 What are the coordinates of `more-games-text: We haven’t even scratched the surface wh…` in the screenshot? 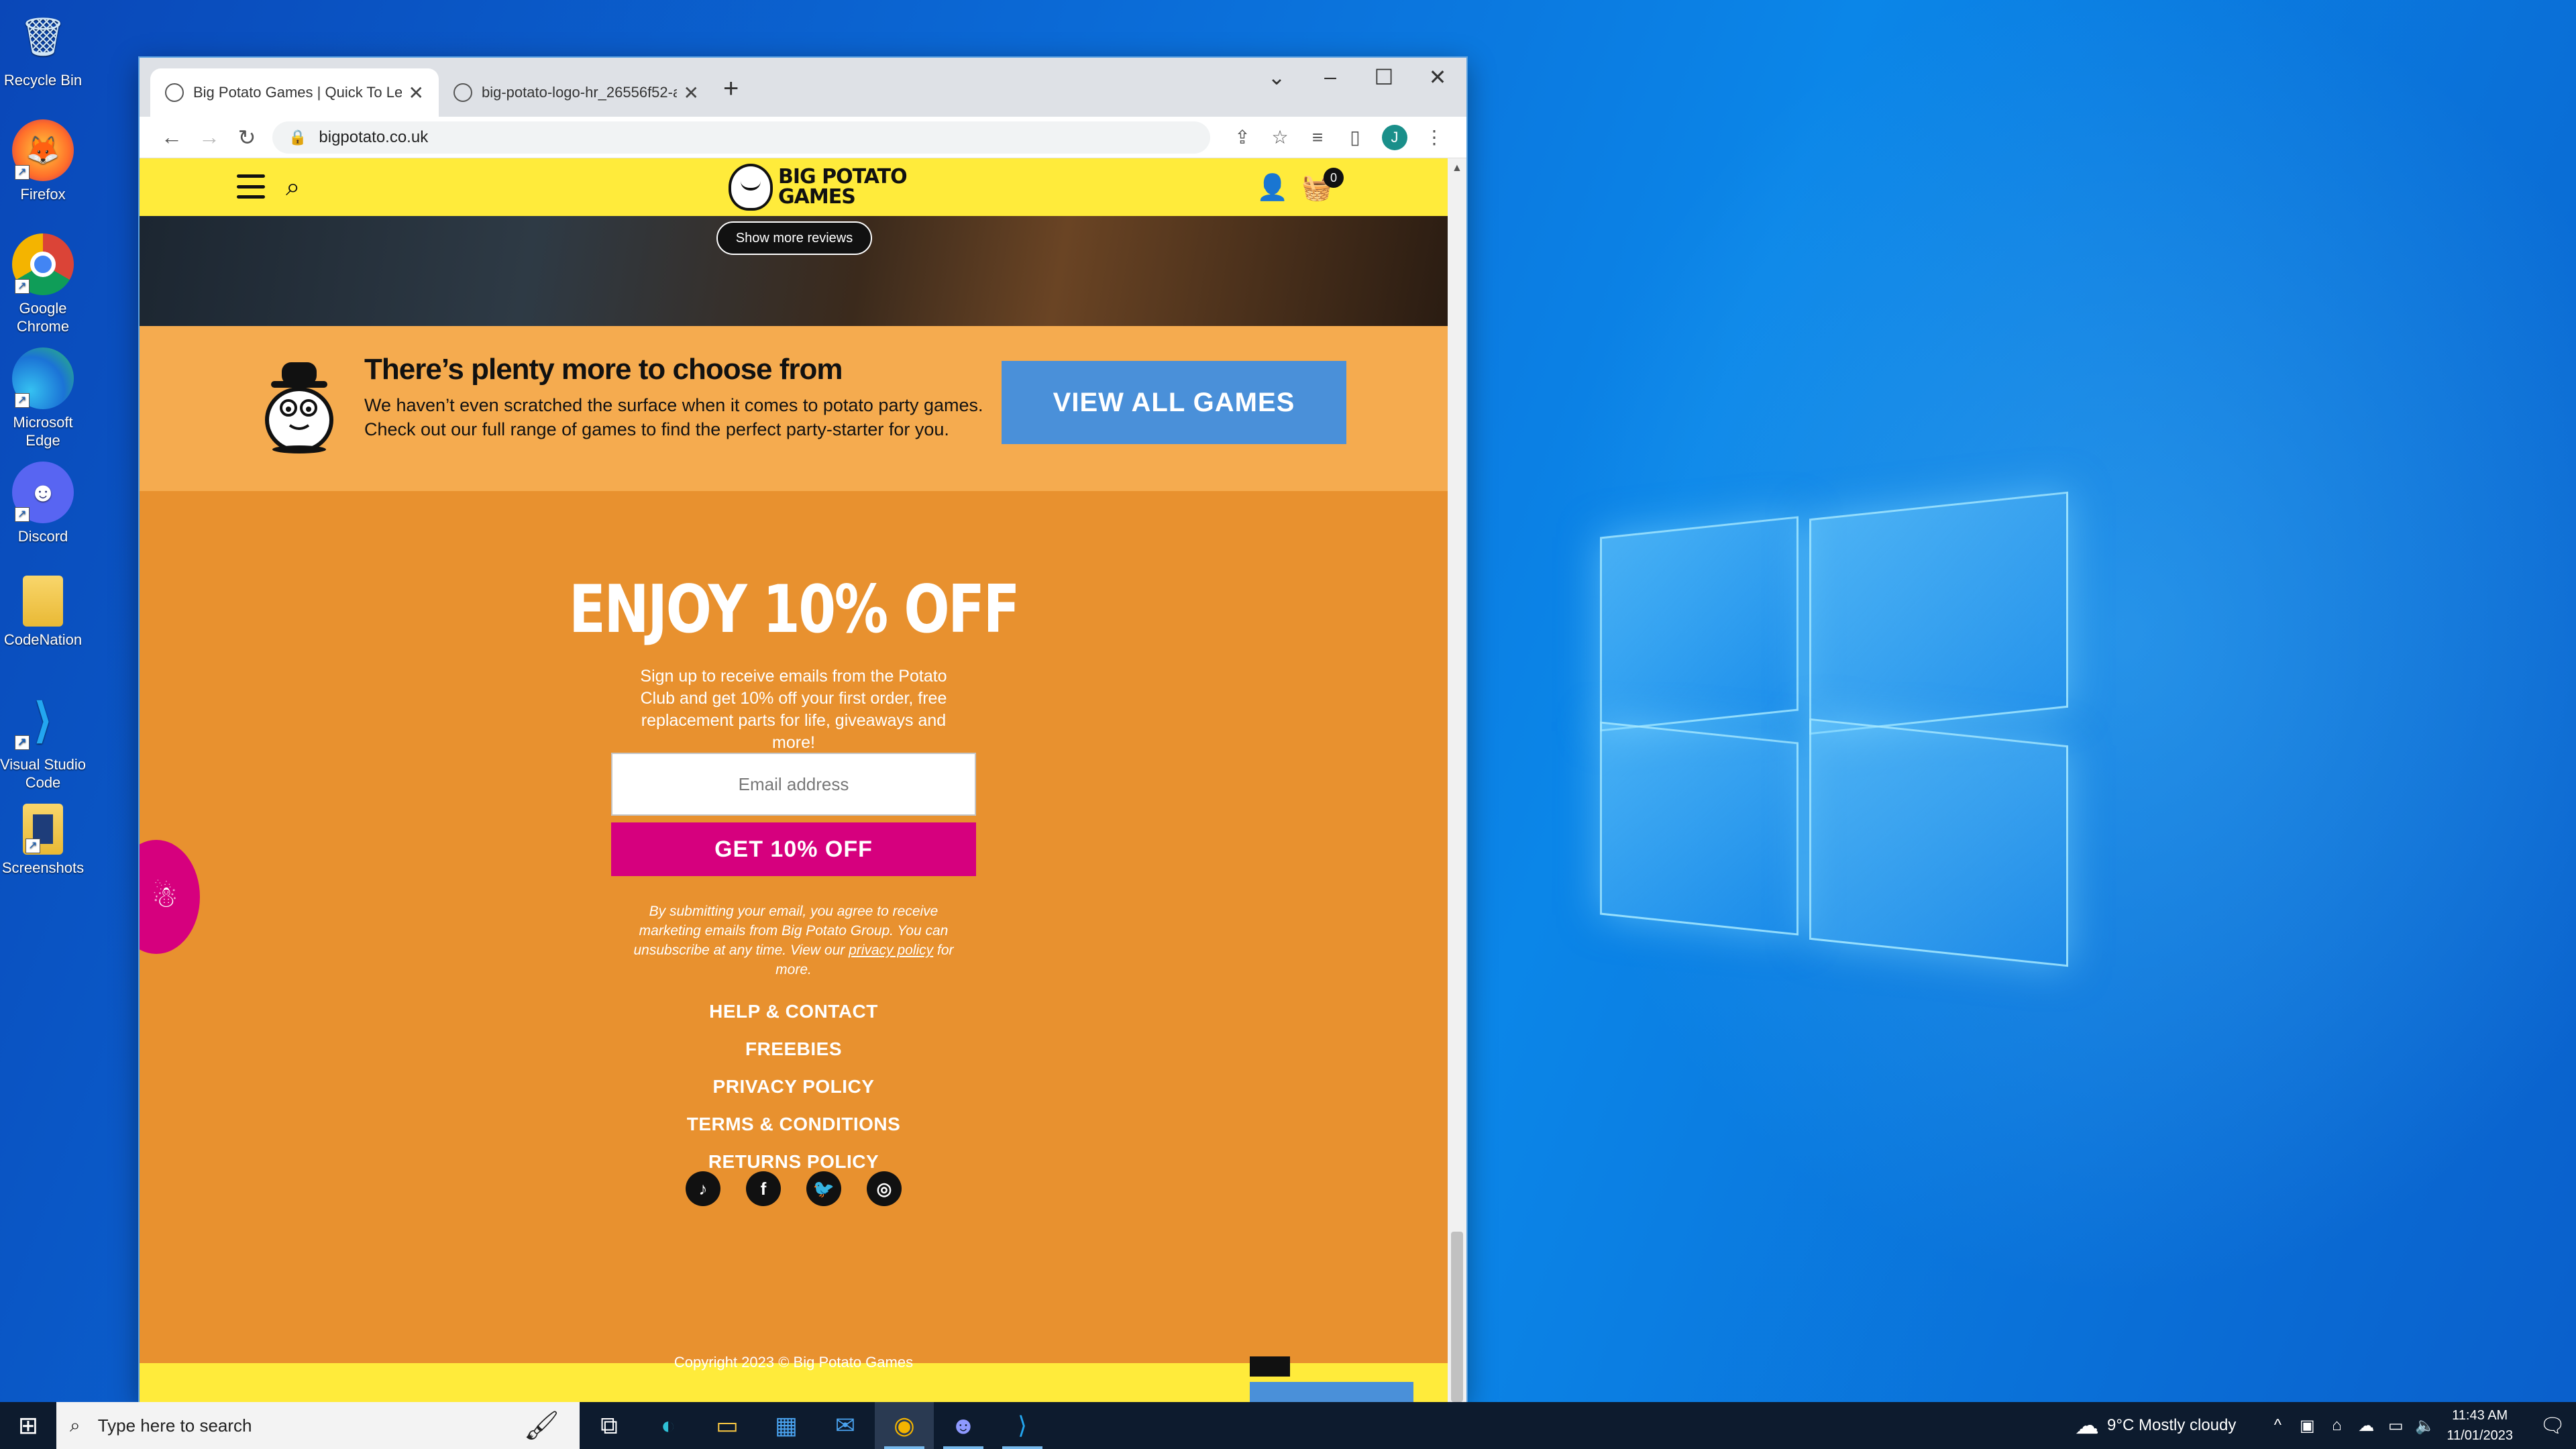 It's located at (673, 417).